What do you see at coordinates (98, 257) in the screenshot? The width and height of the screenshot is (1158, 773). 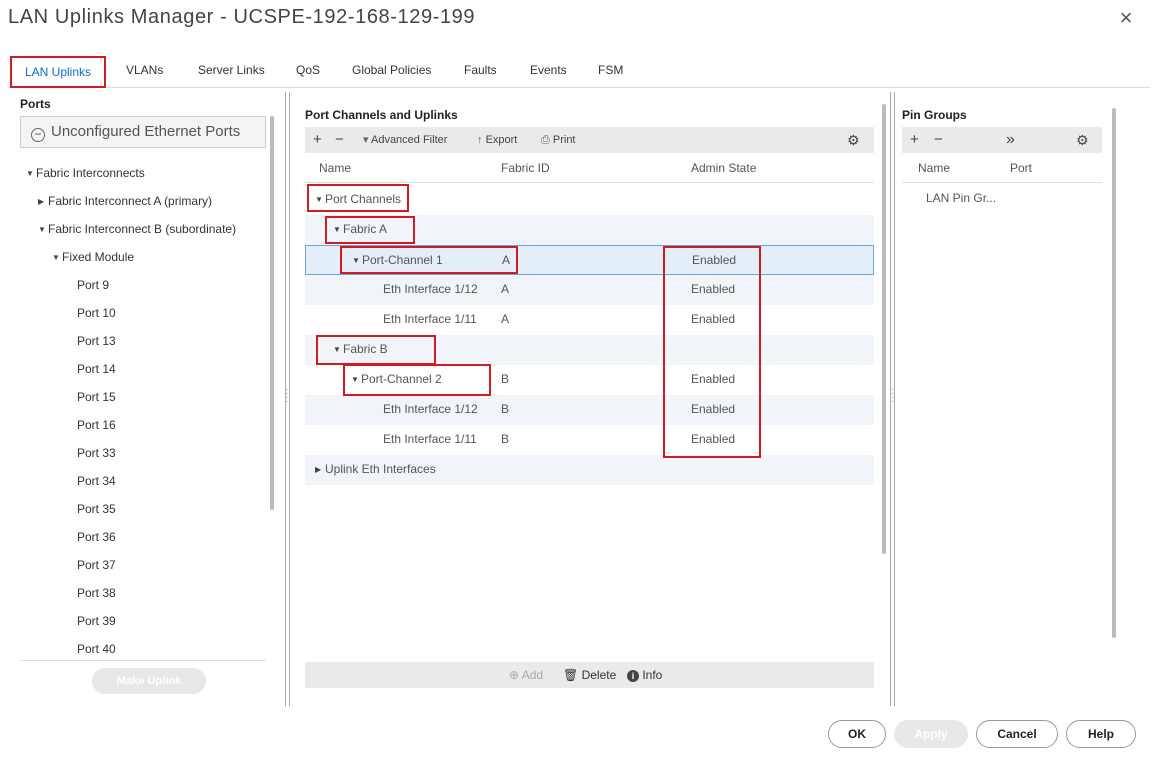 I see `tree-label: Fixed Module` at bounding box center [98, 257].